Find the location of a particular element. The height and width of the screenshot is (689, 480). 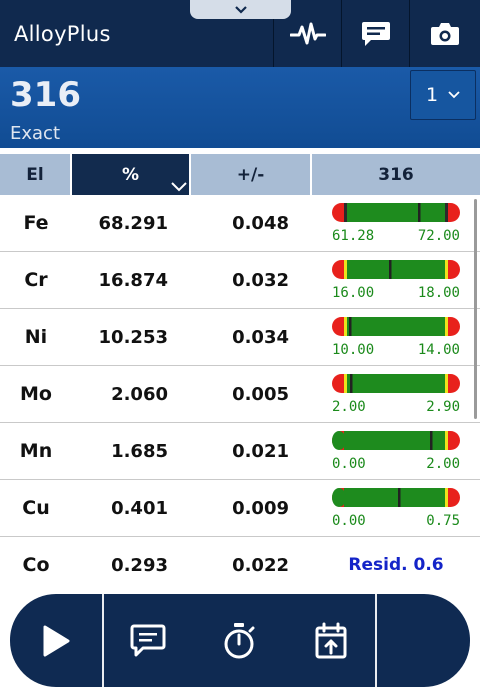

table-row: Mn 1.685 0.021 0.00 2.00 is located at coordinates (240, 451).